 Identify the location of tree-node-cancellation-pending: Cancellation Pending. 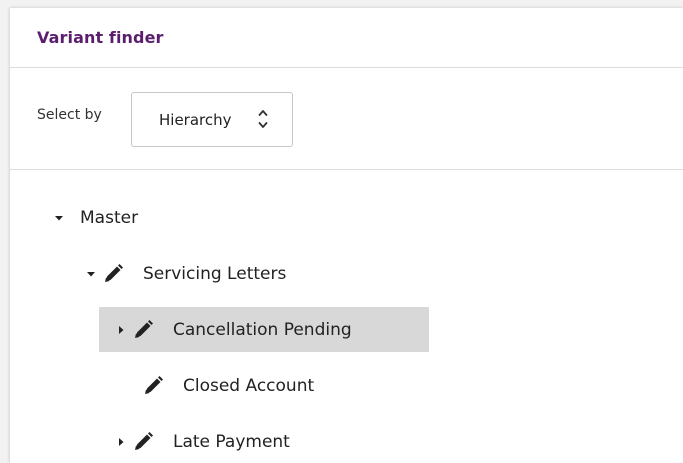
(264, 329).